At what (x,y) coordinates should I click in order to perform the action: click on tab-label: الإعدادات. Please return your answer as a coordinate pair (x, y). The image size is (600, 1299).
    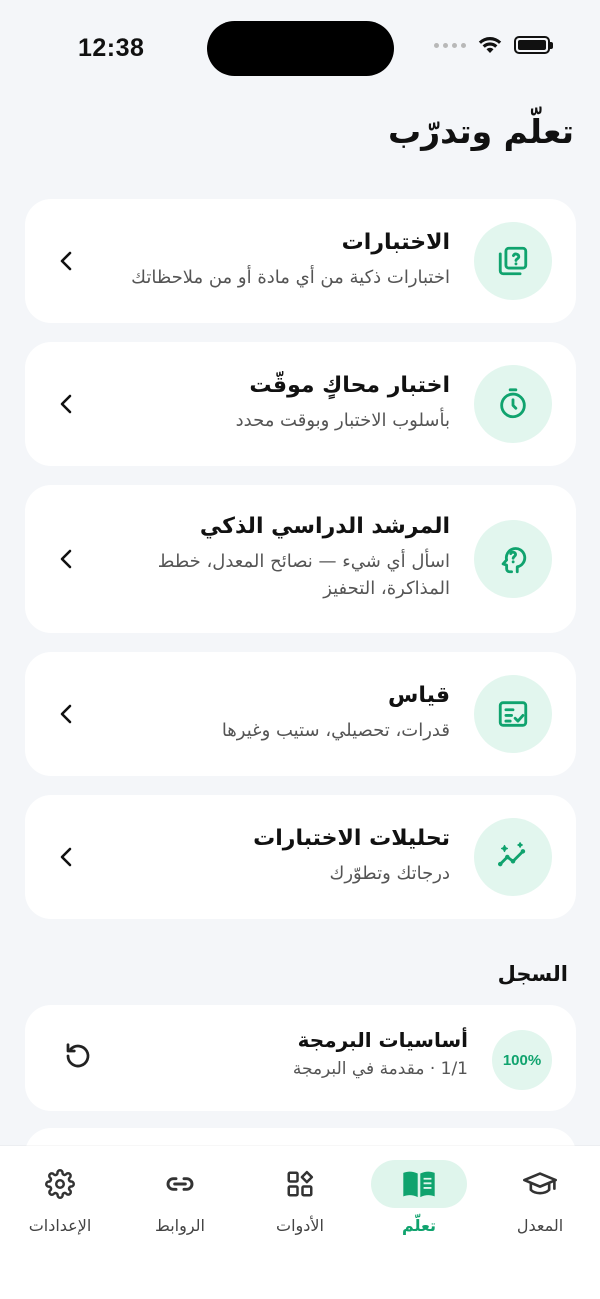
    Looking at the image, I should click on (60, 1225).